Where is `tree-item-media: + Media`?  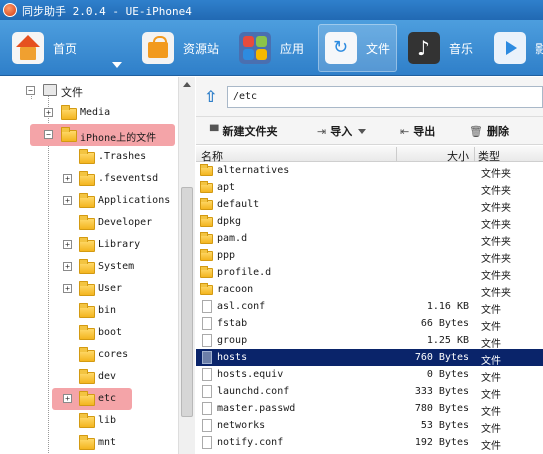
tree-item-media: + Media is located at coordinates (89, 113).